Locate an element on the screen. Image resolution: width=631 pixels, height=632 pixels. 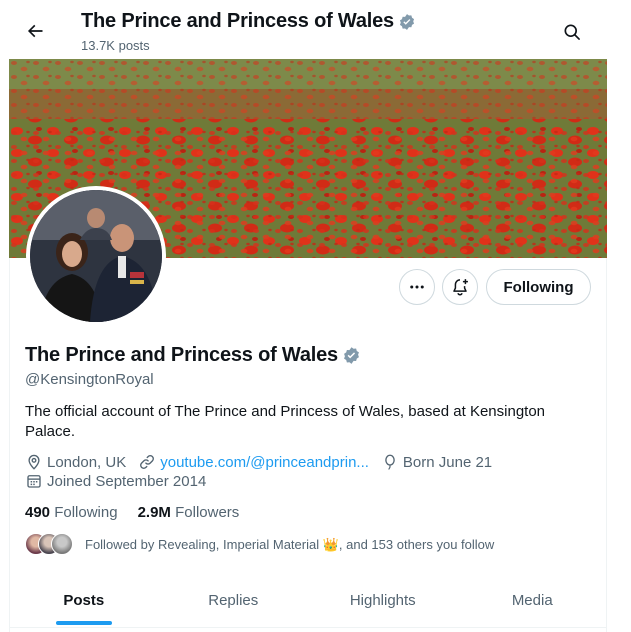
followers-count: 2.9M is located at coordinates (154, 512).